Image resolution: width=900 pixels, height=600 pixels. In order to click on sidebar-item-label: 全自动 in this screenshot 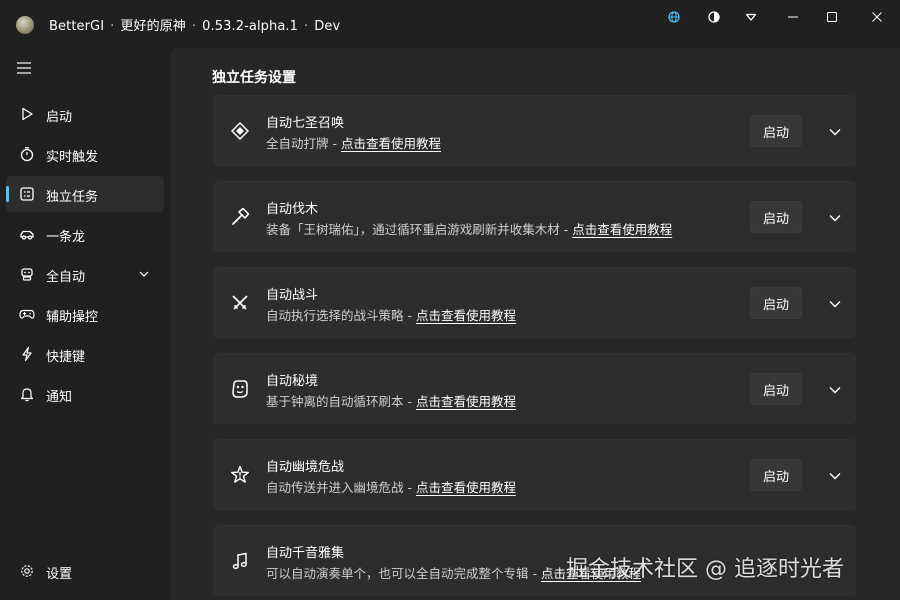, I will do `click(66, 277)`.